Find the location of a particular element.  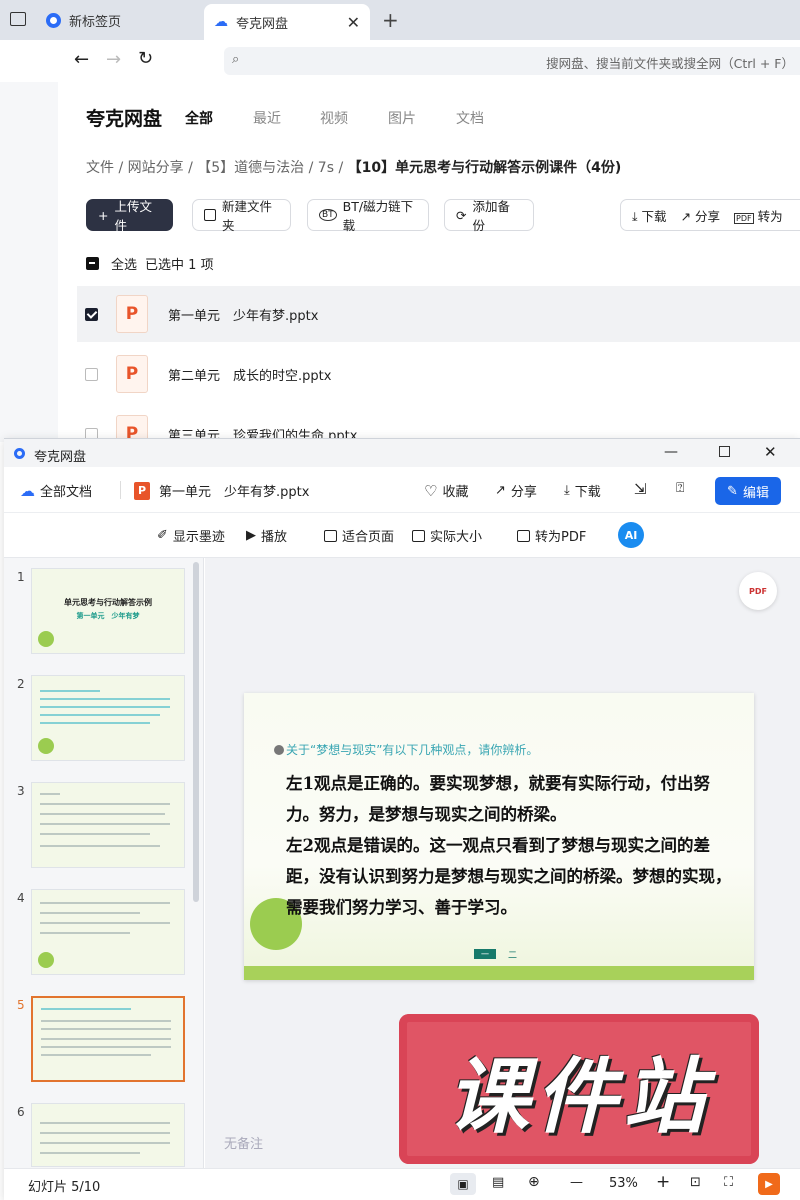

edit-button: ✎ 编辑 is located at coordinates (748, 491).